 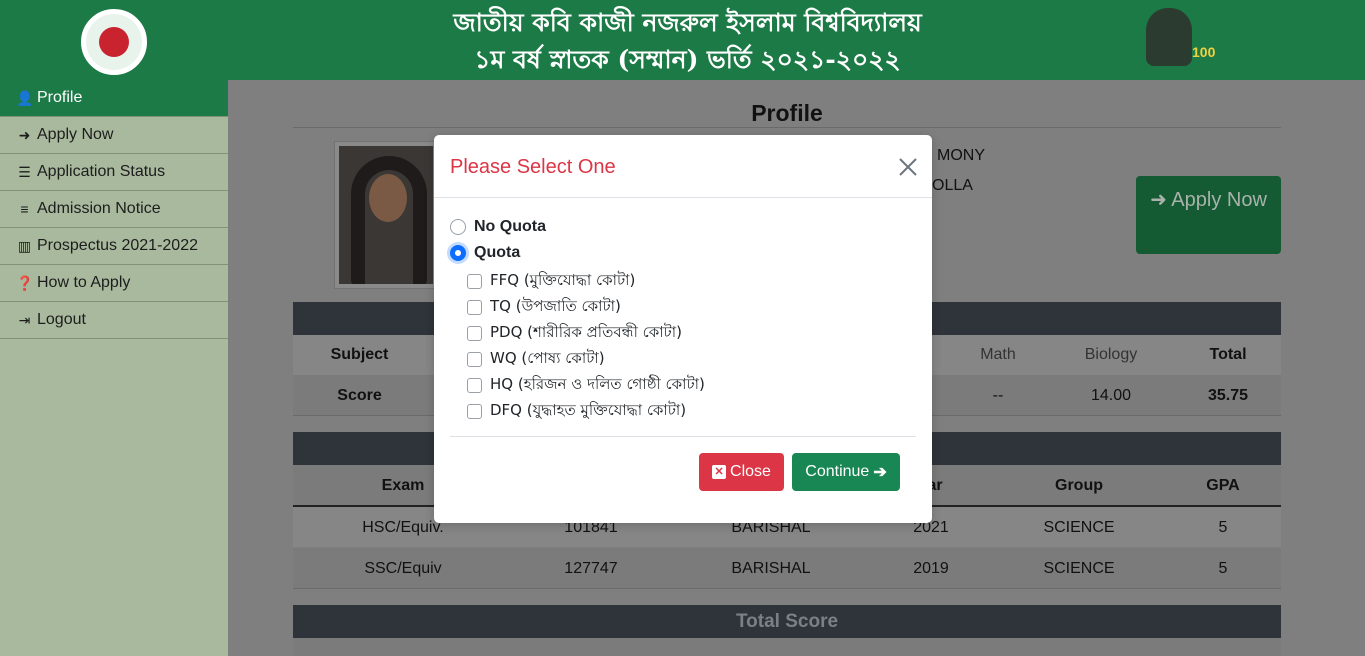 What do you see at coordinates (787, 113) in the screenshot?
I see `page-title: Profile` at bounding box center [787, 113].